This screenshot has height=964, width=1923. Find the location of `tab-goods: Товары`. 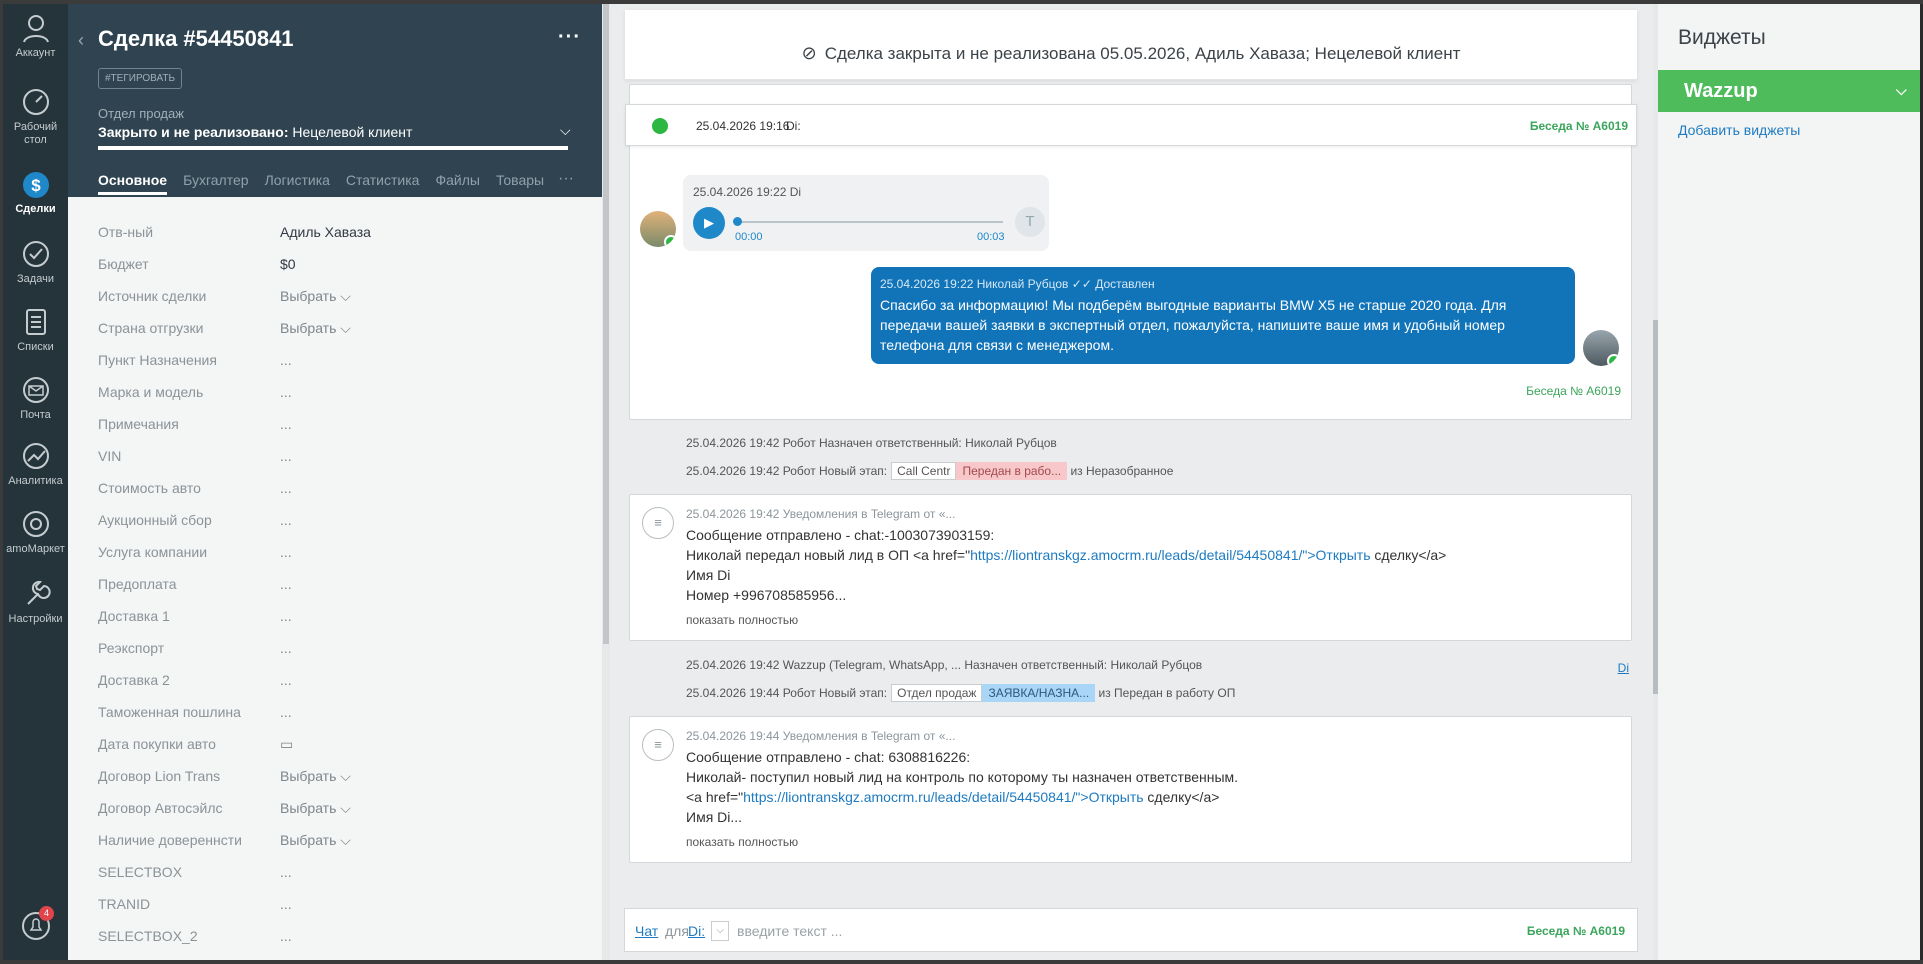

tab-goods: Товары is located at coordinates (520, 180).